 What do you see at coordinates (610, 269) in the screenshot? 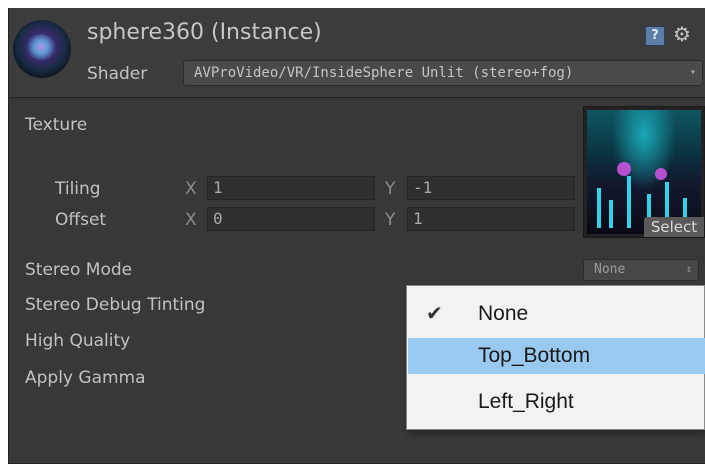
I see `stereo-mode-value: None` at bounding box center [610, 269].